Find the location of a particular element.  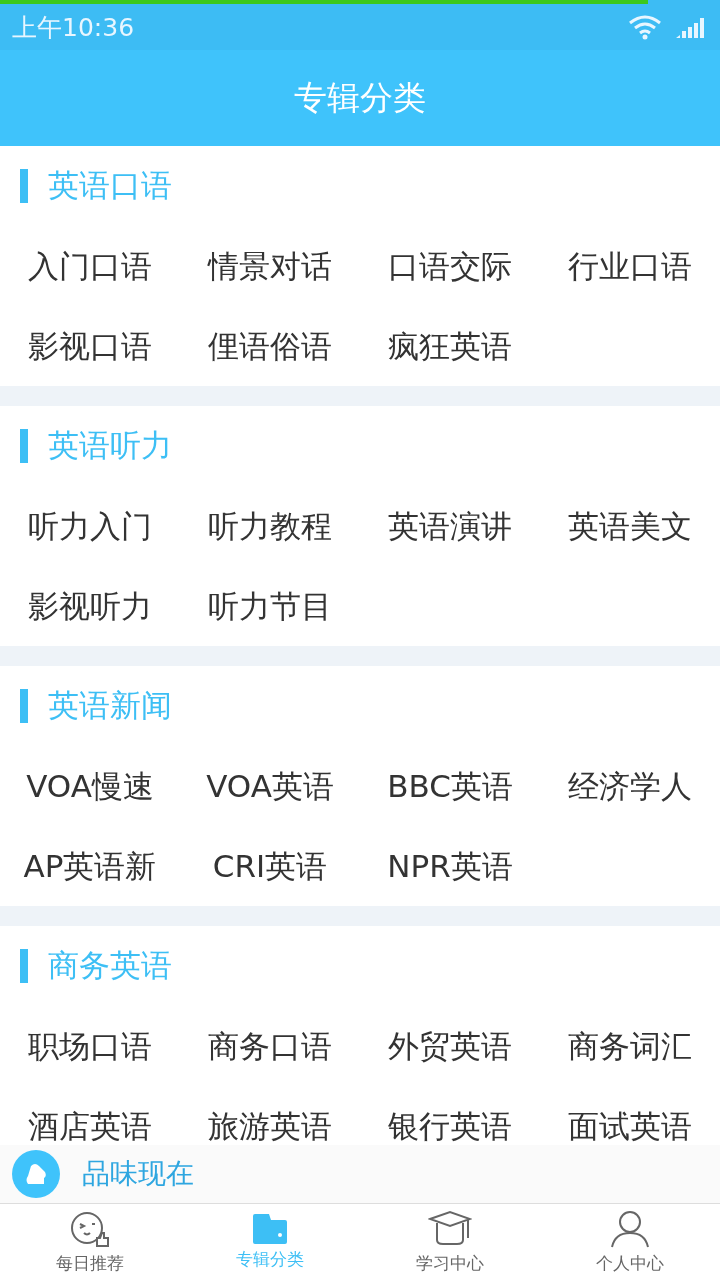

category-link: 听力入门 is located at coordinates (90, 526).